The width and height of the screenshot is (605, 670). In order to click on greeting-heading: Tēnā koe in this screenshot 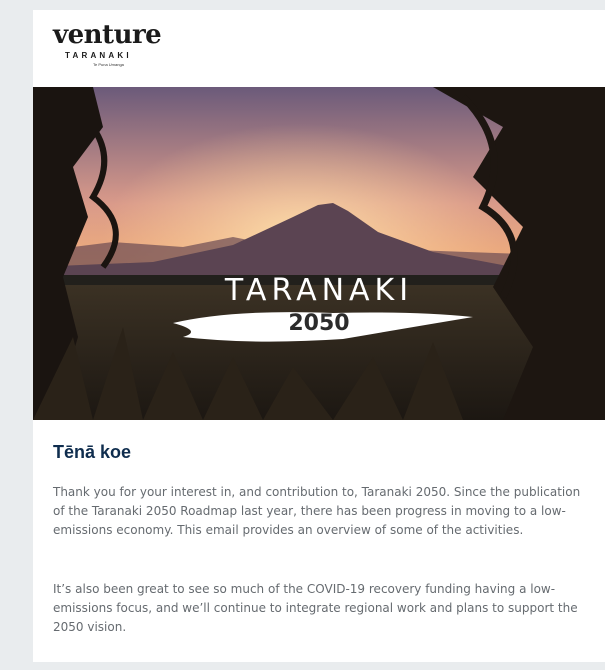, I will do `click(92, 452)`.